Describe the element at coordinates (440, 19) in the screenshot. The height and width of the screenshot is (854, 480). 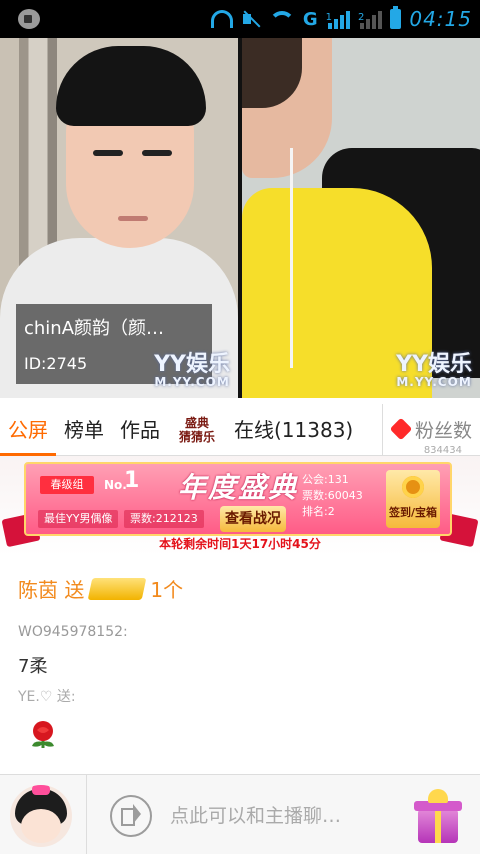
I see `clock: 04:15` at that location.